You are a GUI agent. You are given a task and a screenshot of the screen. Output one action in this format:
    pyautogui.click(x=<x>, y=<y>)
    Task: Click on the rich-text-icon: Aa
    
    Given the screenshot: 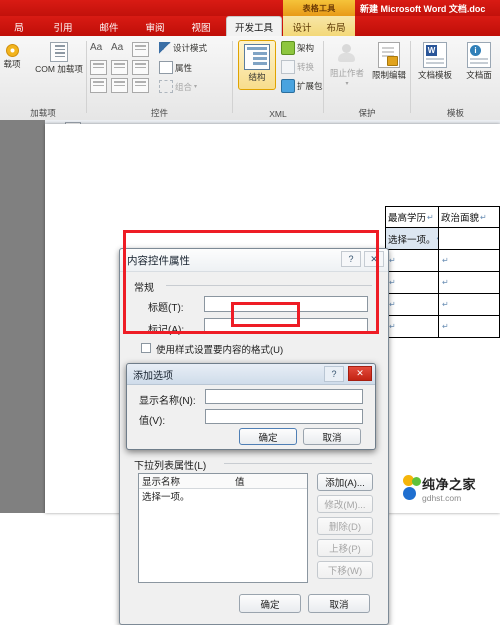 What is the action you would take?
    pyautogui.click(x=96, y=47)
    